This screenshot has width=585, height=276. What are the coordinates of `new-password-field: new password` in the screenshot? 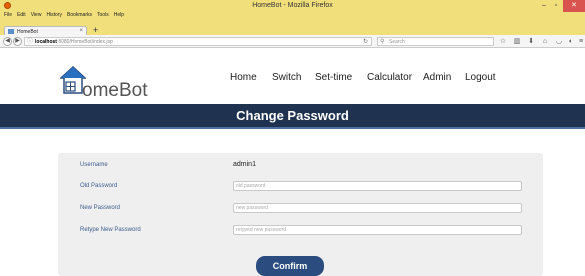 It's located at (377, 208).